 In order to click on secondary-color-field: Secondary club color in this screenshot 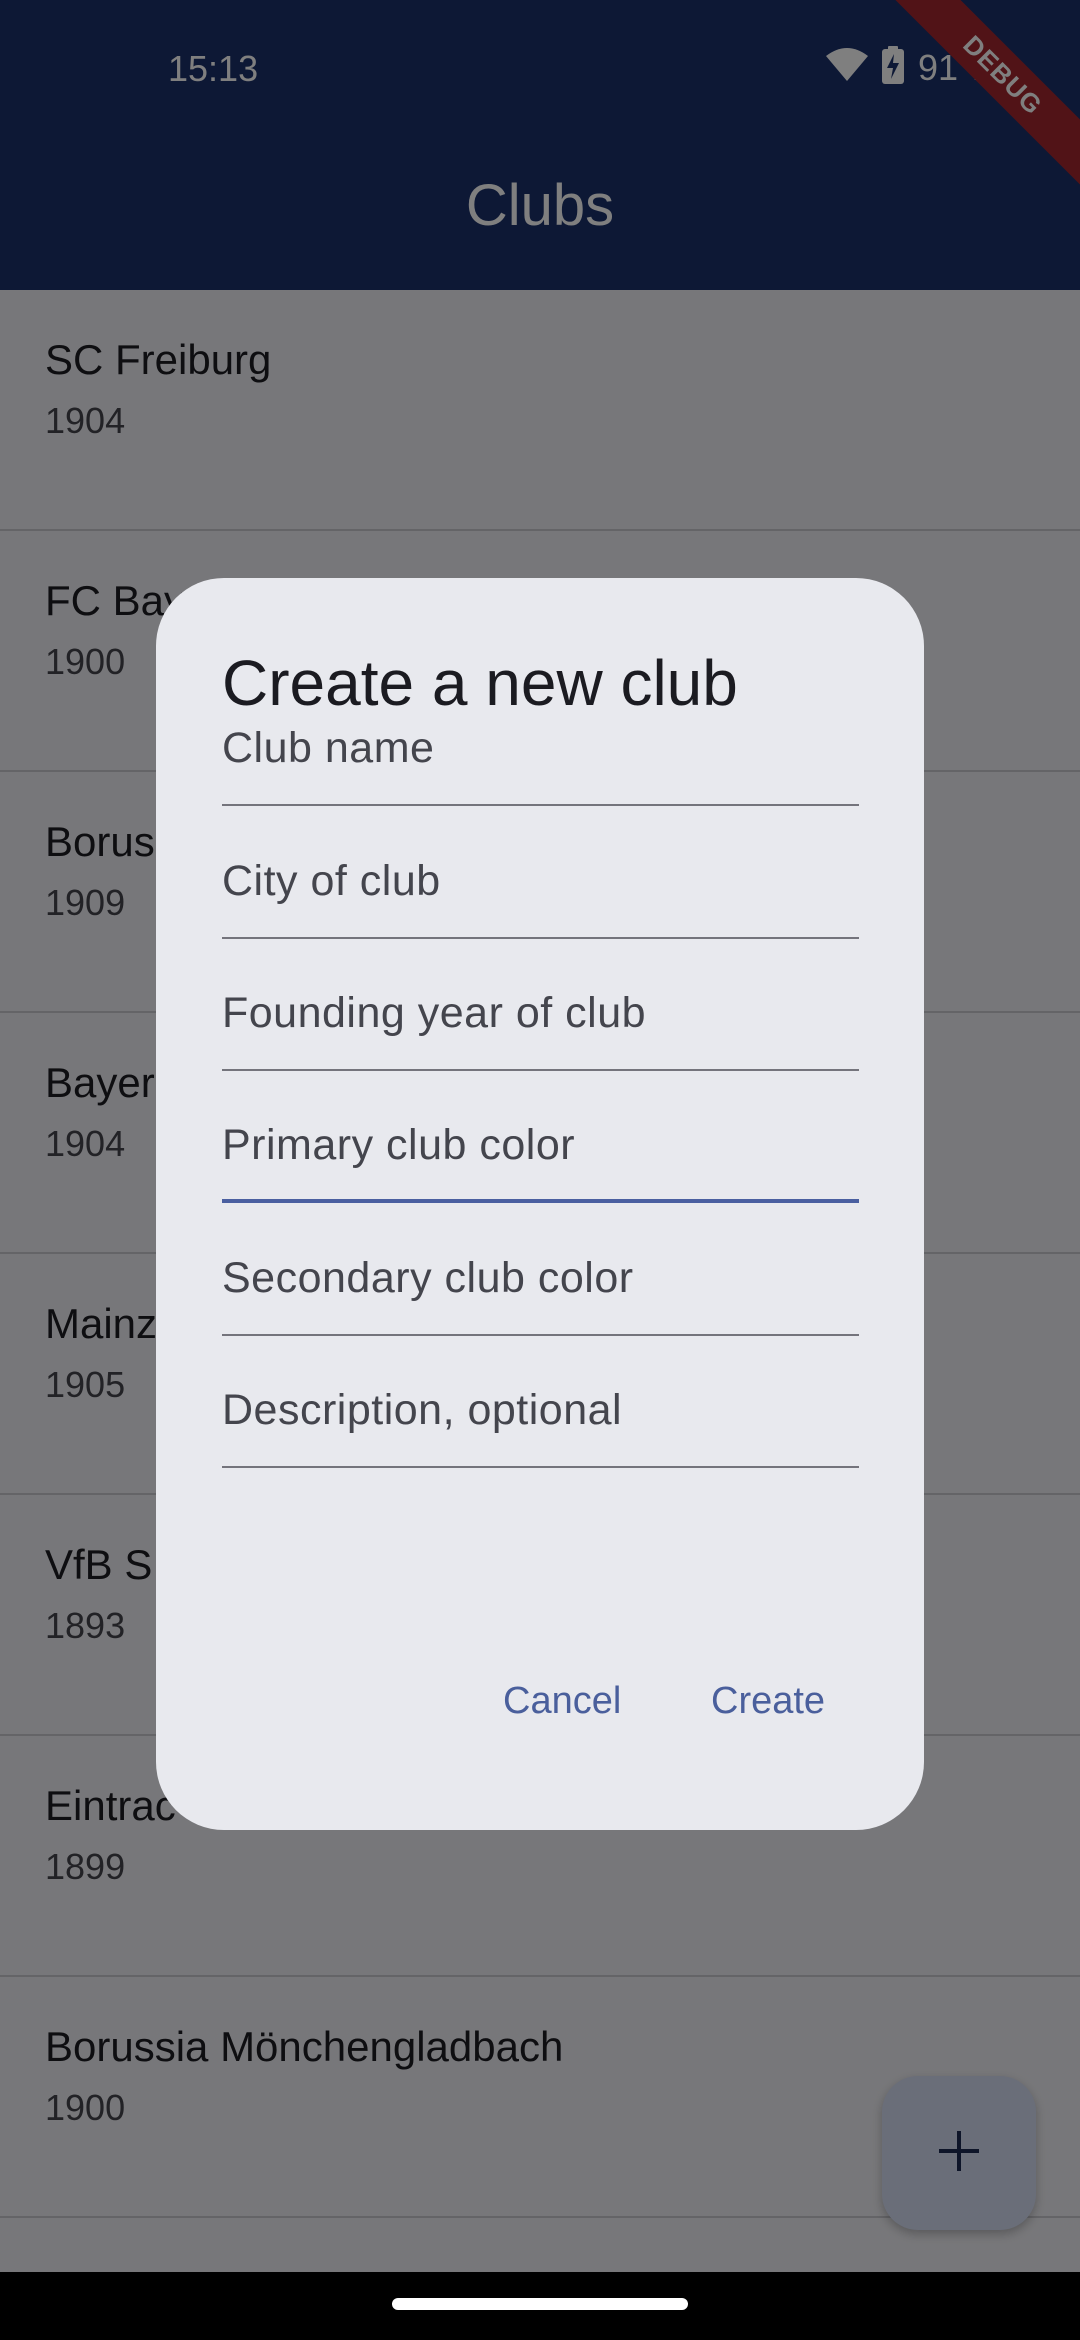, I will do `click(540, 1286)`.